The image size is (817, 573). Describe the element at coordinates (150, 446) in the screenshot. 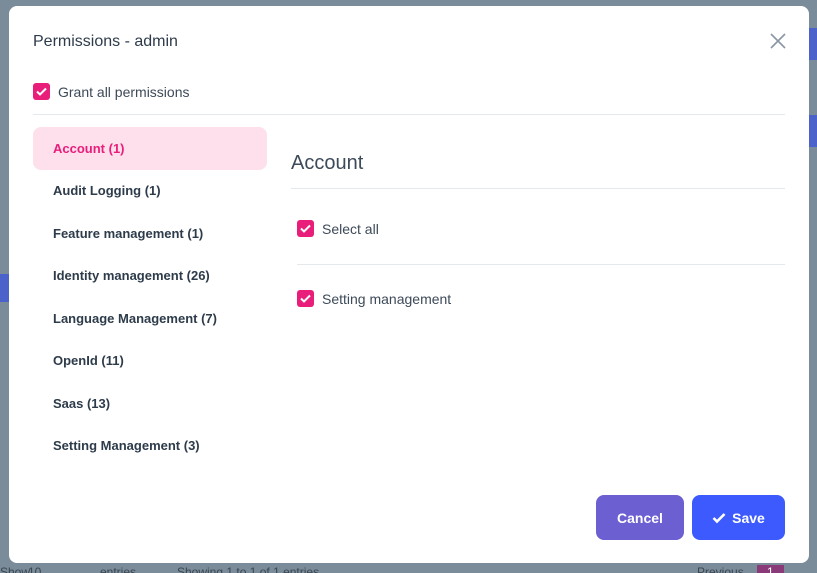

I see `group-setting-management: Setting Management (3)` at that location.